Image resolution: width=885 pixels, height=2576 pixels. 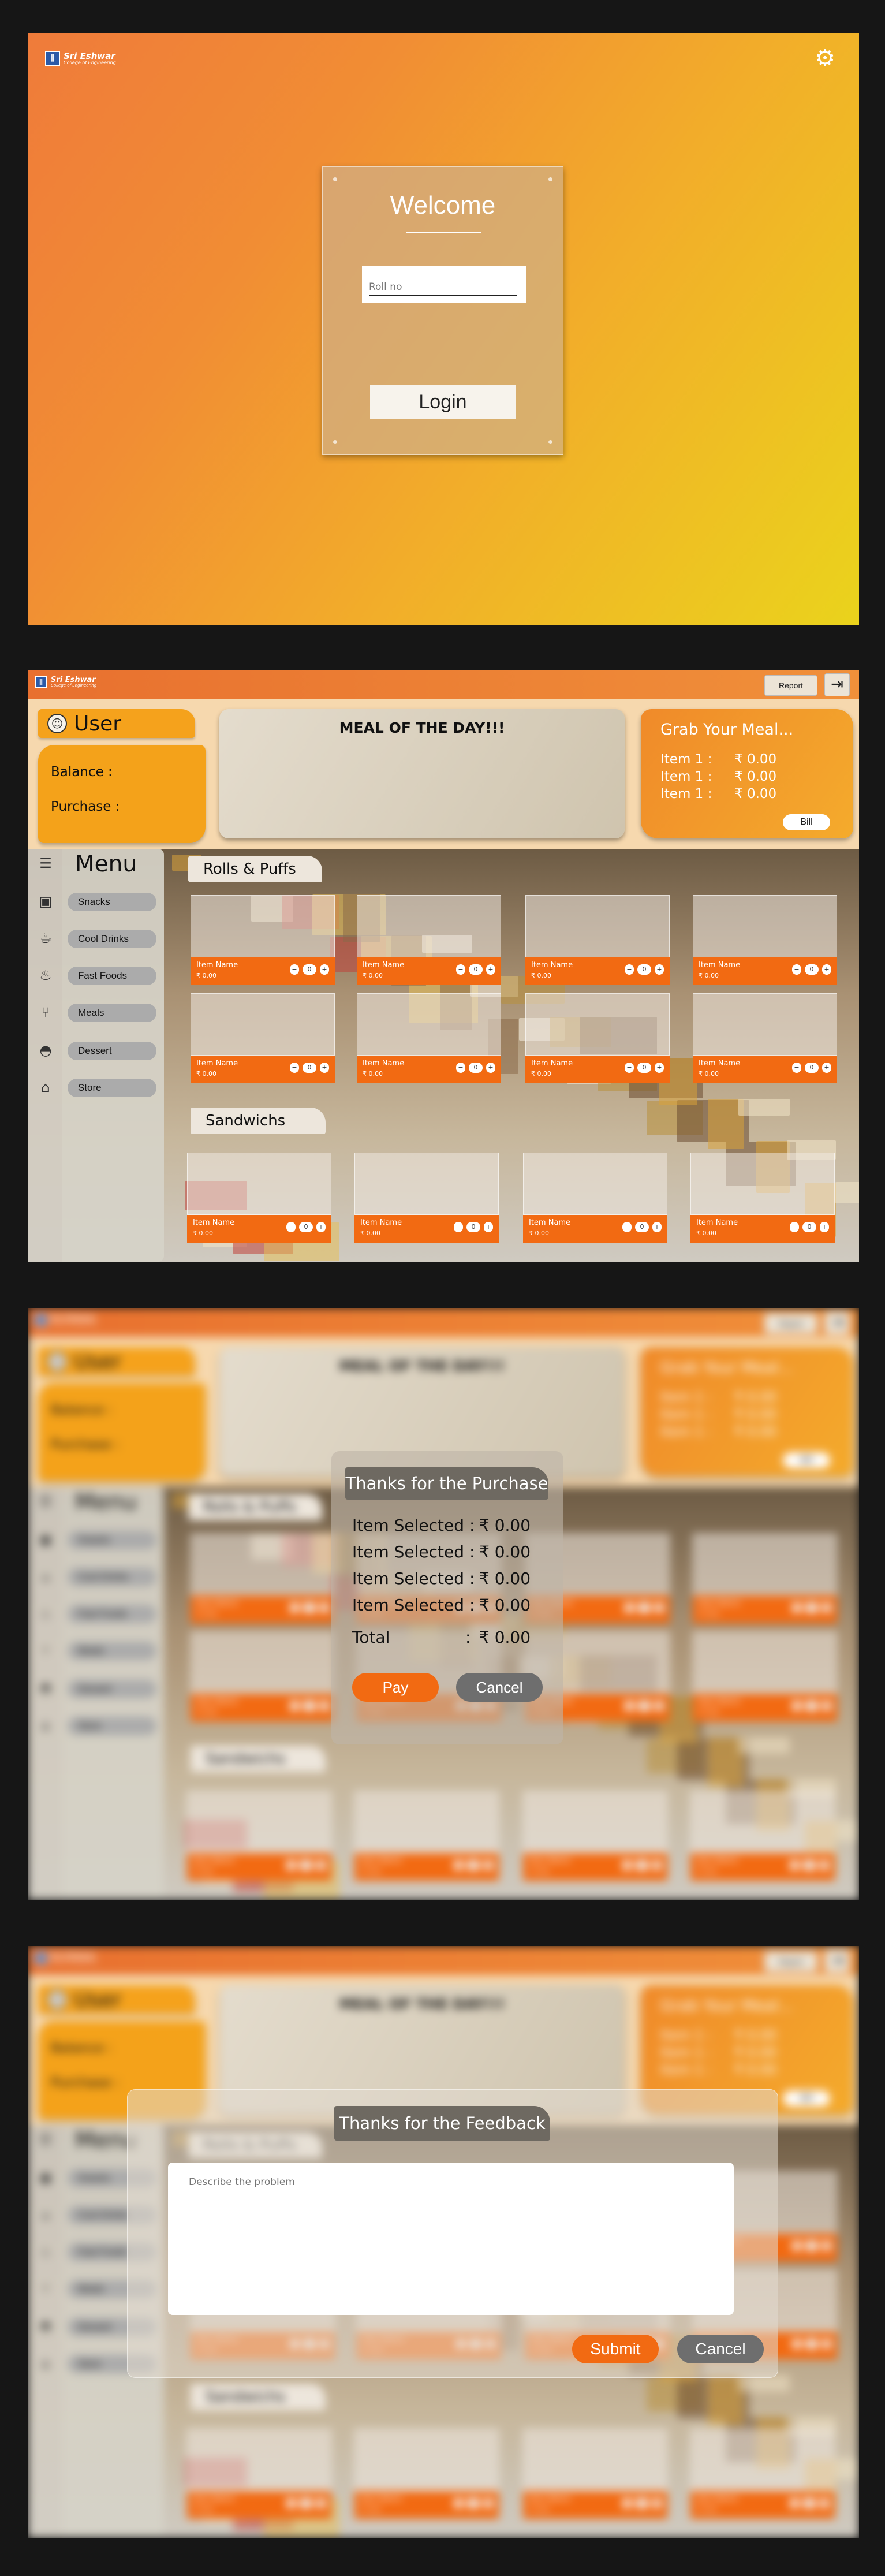 I want to click on login-button: Login, so click(x=443, y=402).